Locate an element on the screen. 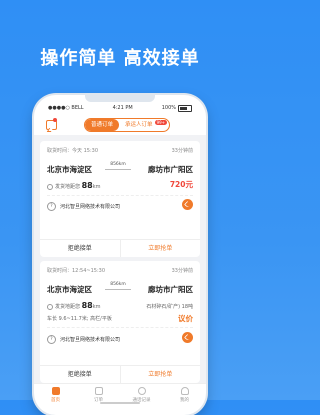 The image size is (320, 415). tab-home-label: 首页 is located at coordinates (55, 400).